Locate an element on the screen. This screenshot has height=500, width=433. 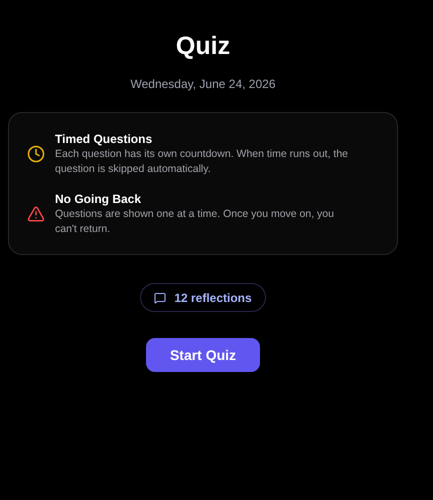
warning-icon is located at coordinates (36, 213).